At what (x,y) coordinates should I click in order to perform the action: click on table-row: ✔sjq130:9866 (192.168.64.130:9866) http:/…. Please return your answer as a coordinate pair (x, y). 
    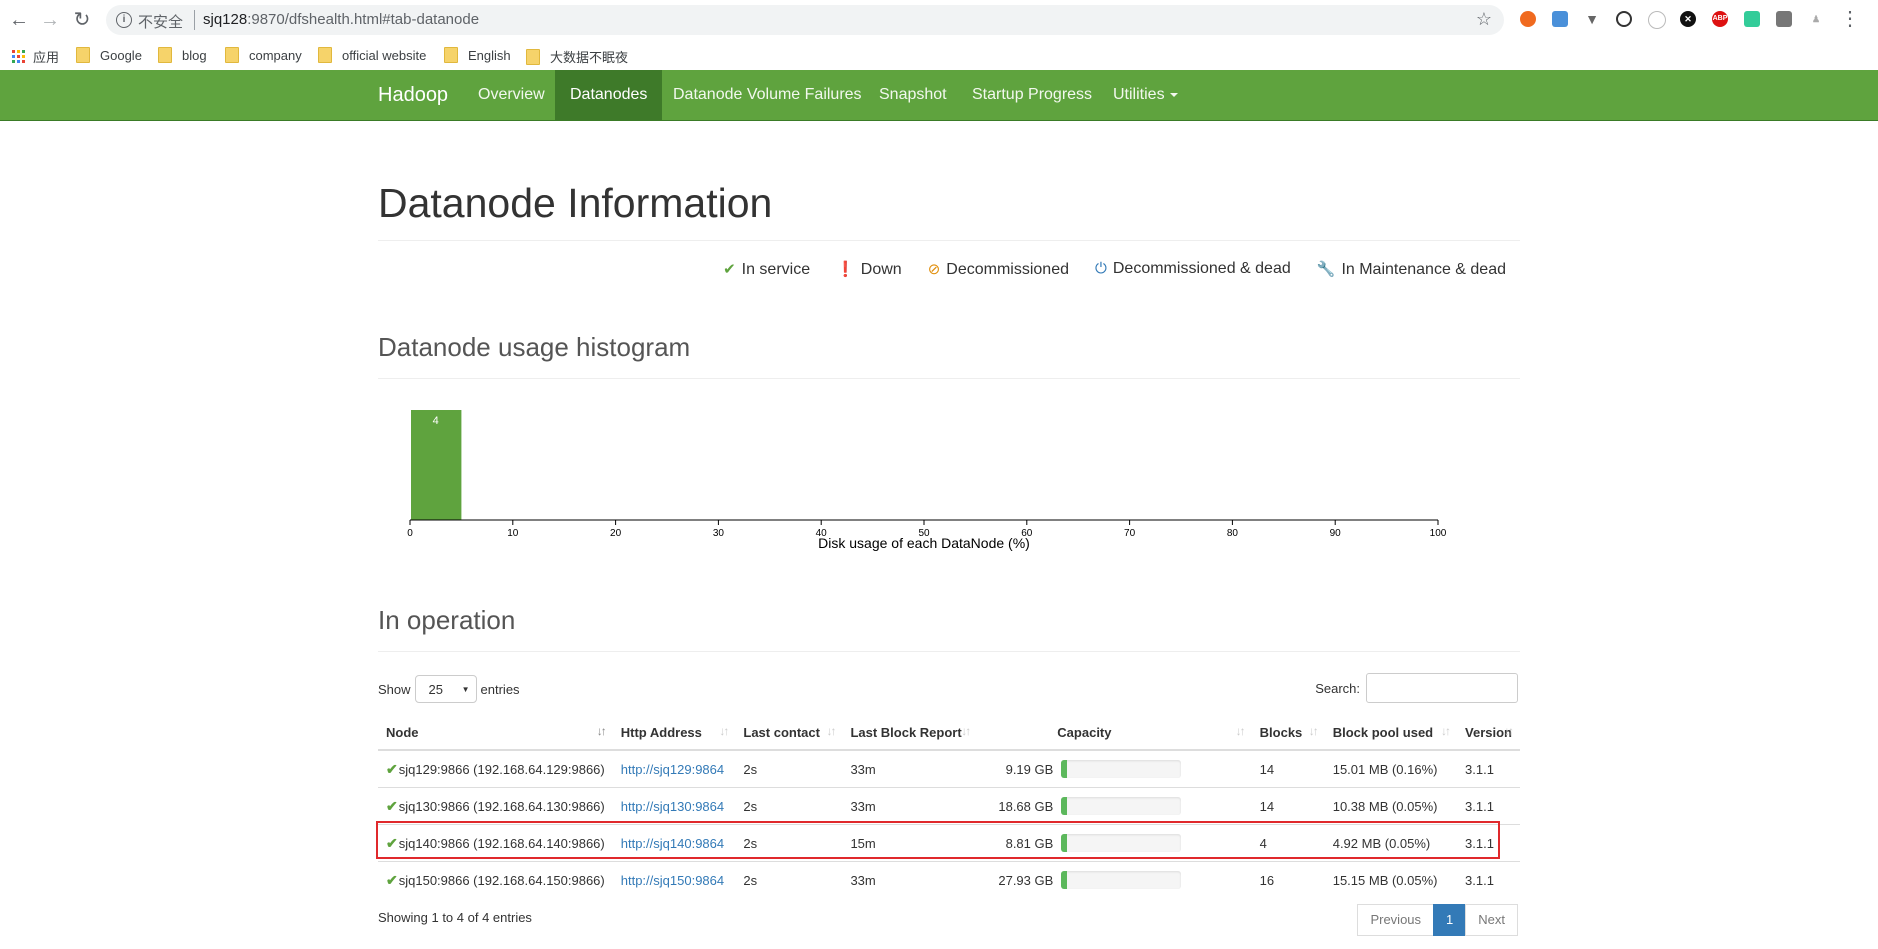
    Looking at the image, I should click on (949, 806).